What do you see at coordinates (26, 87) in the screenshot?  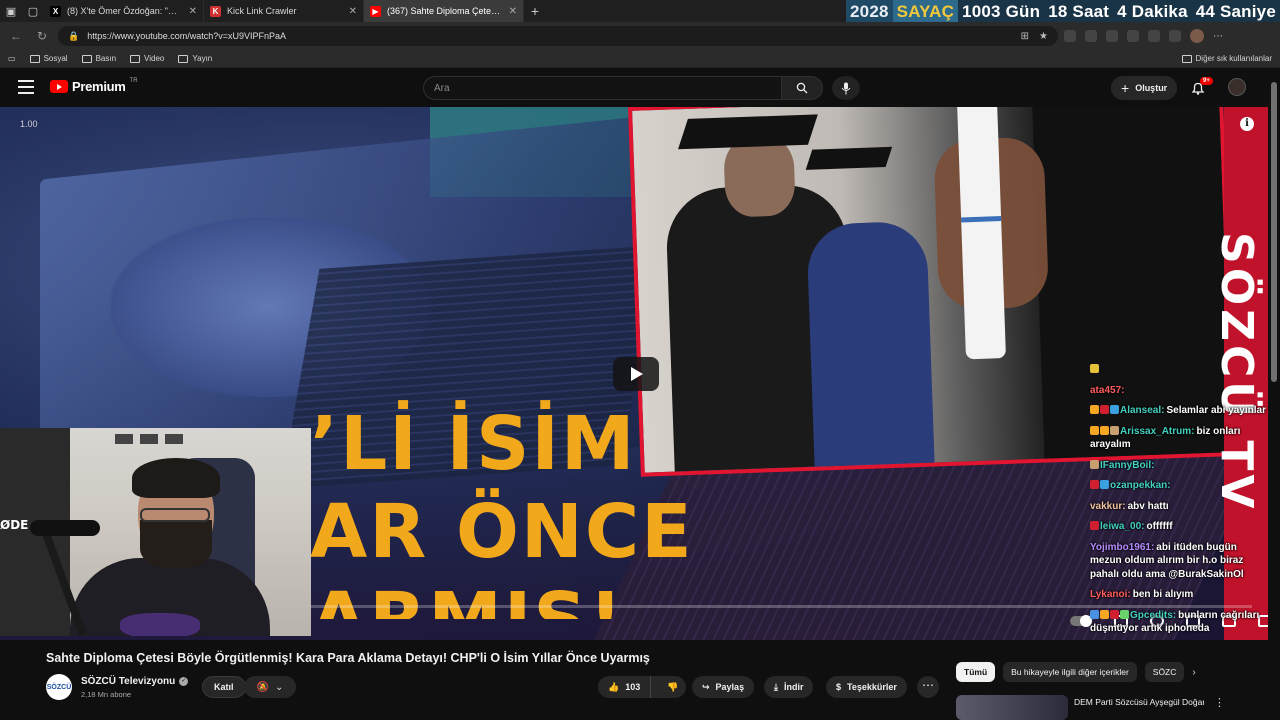 I see `hamburger-menu-icon` at bounding box center [26, 87].